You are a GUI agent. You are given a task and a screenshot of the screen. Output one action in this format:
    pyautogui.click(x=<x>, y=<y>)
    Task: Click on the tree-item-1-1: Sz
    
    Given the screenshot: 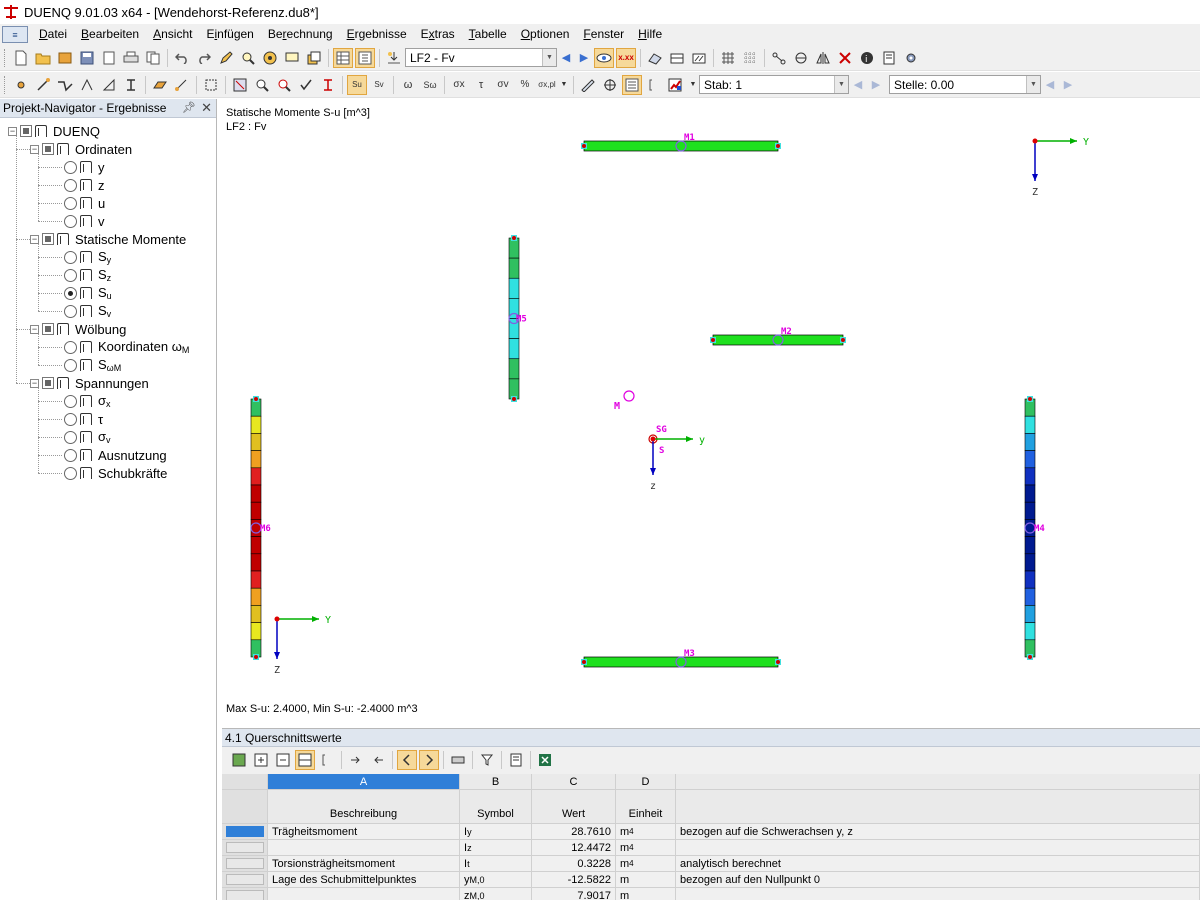 What is the action you would take?
    pyautogui.click(x=87, y=275)
    